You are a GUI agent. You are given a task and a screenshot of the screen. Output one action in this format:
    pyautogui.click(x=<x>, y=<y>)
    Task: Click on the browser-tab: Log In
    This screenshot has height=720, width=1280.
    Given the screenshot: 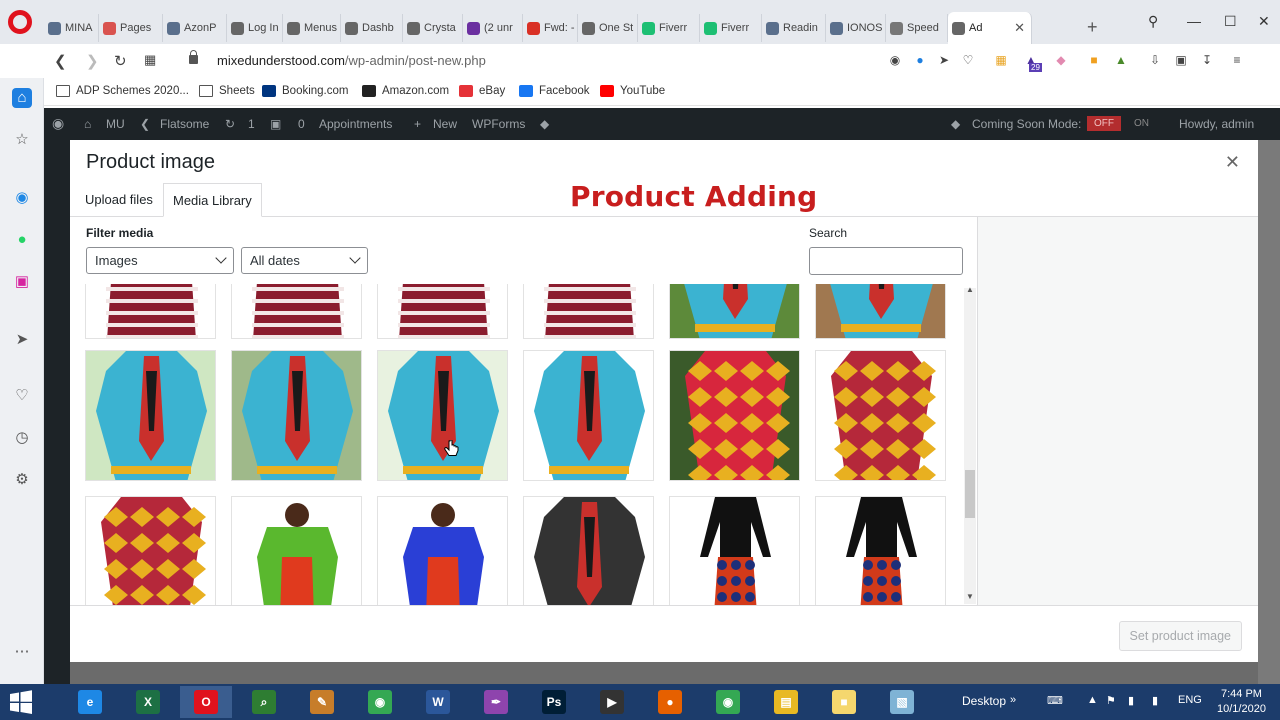 What is the action you would take?
    pyautogui.click(x=255, y=28)
    